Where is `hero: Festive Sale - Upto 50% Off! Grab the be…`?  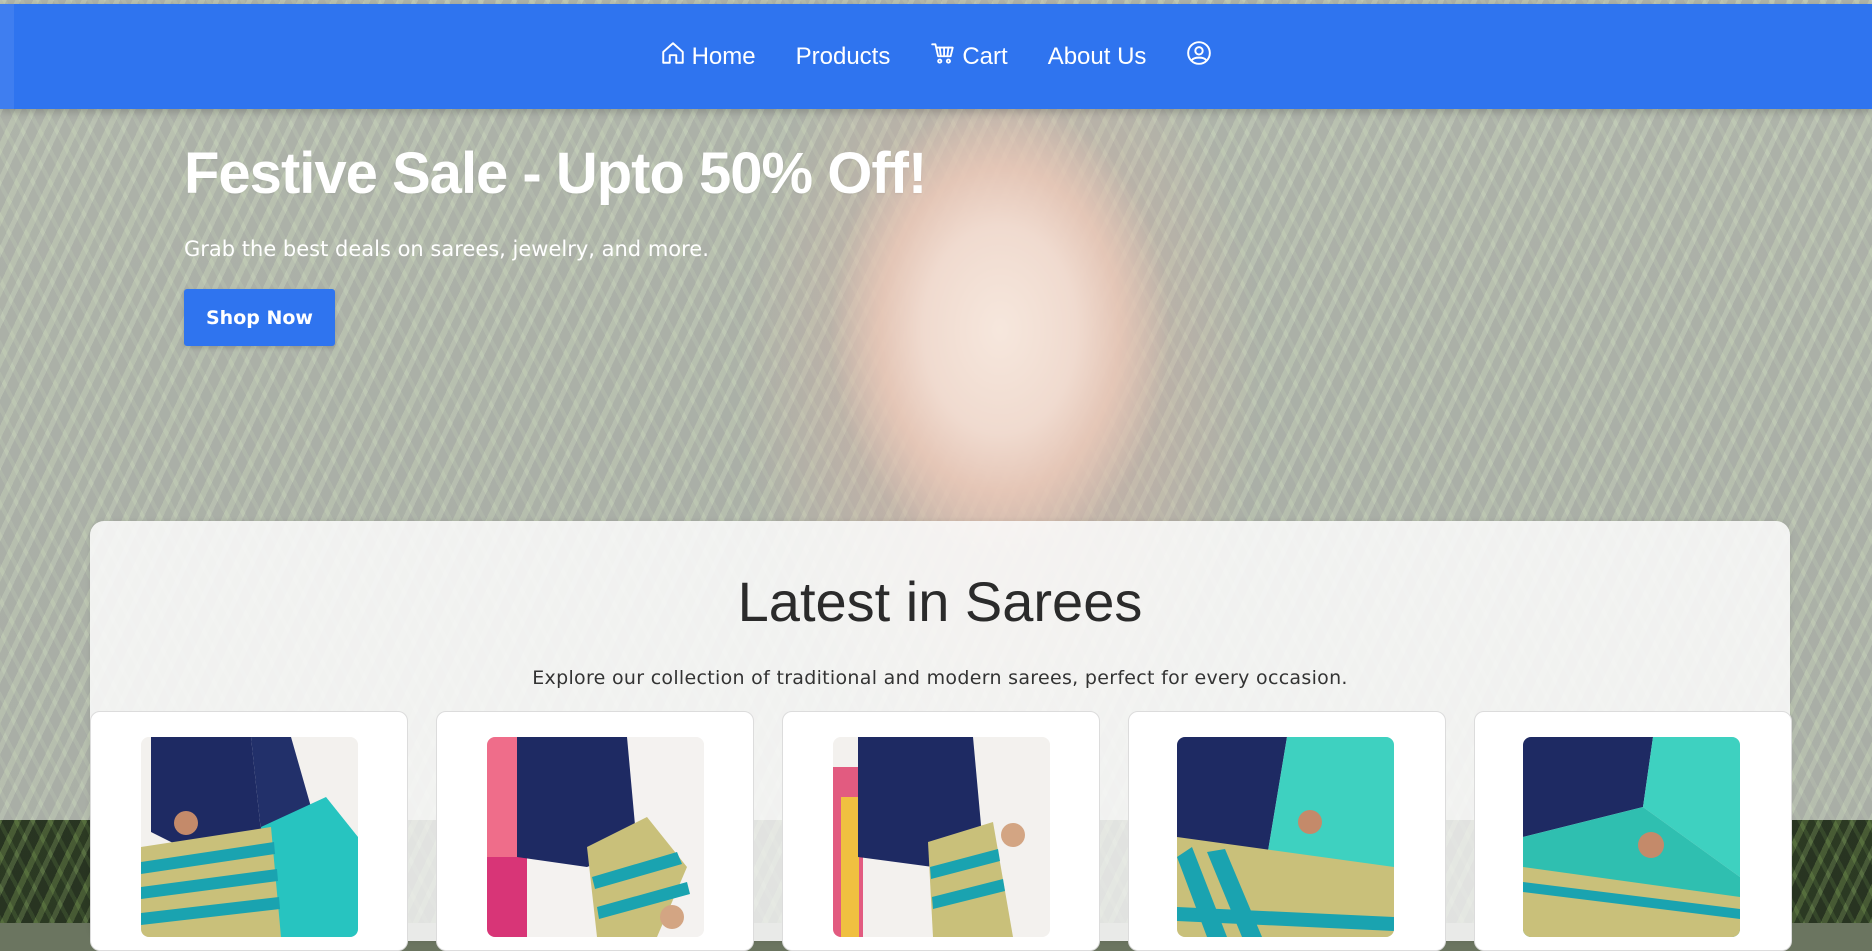 hero: Festive Sale - Upto 50% Off! Grab the be… is located at coordinates (555, 238).